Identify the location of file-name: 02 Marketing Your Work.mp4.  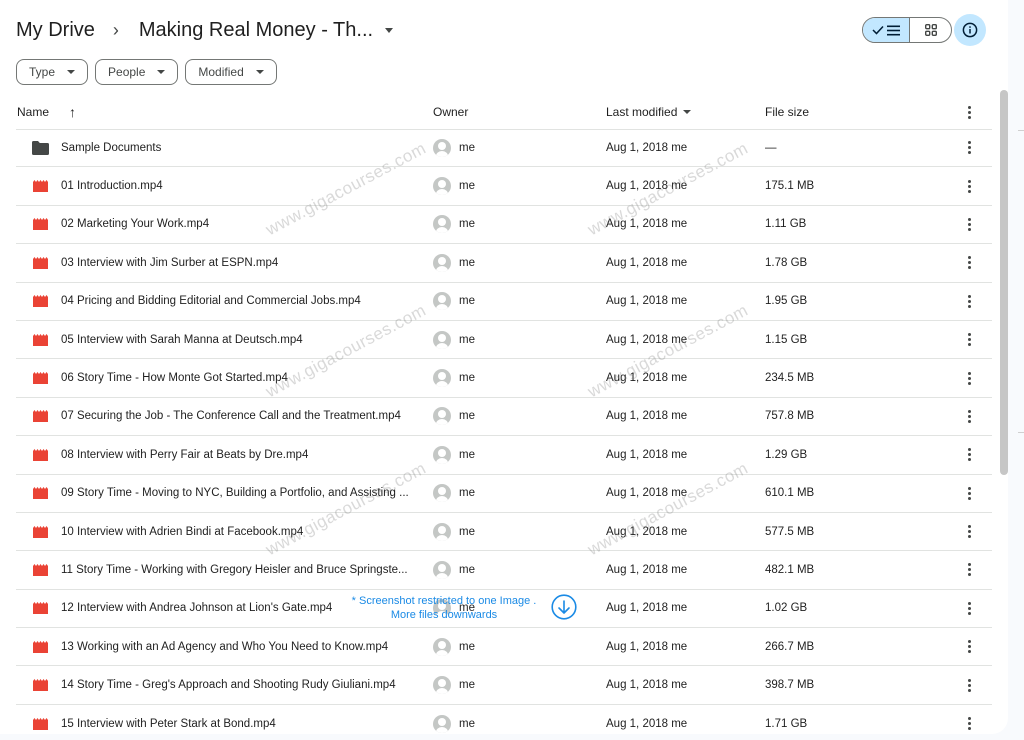
(240, 224).